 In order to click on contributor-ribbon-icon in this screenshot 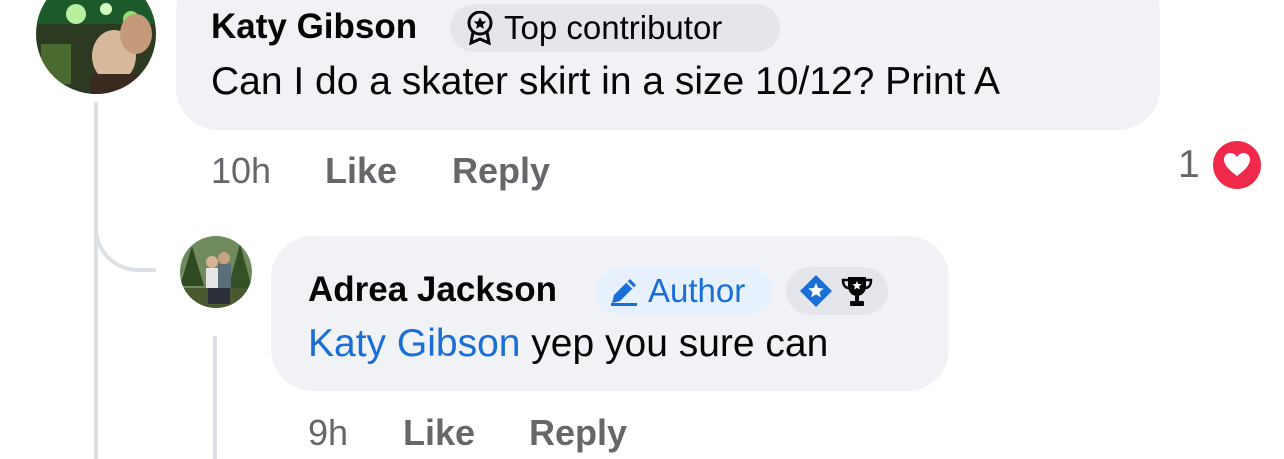, I will do `click(480, 28)`.